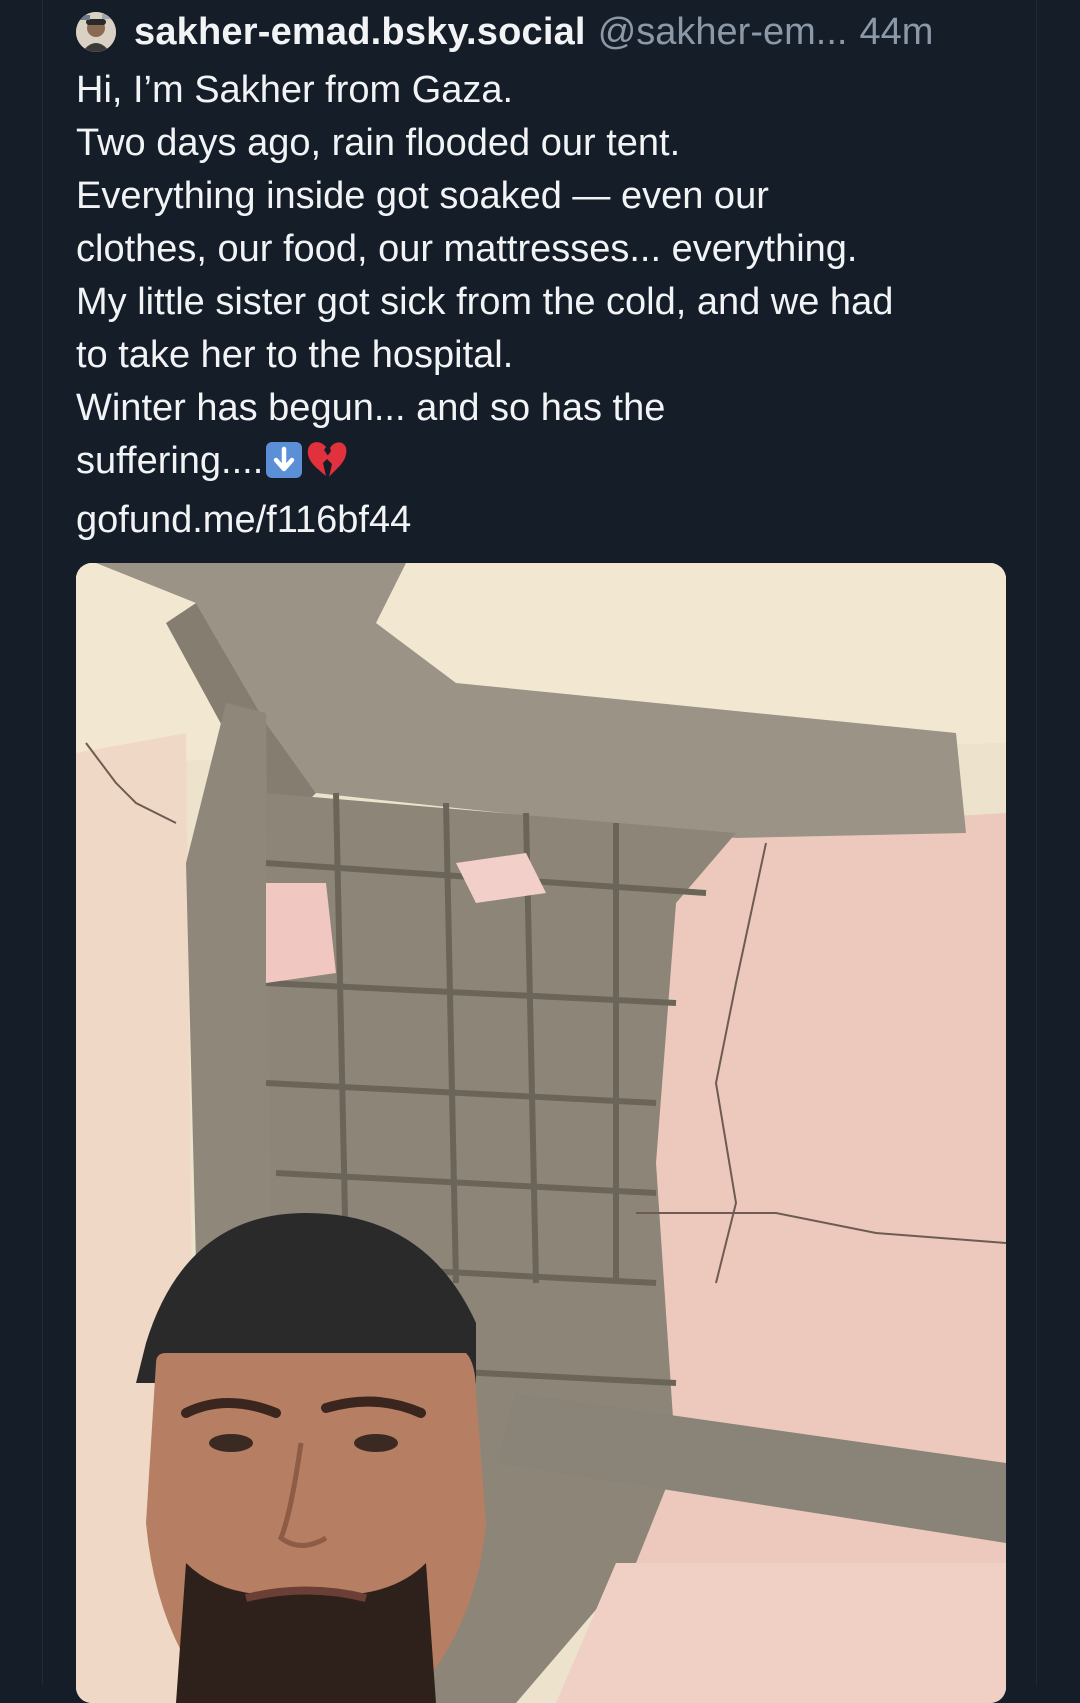 This screenshot has width=1080, height=1703. What do you see at coordinates (360, 32) in the screenshot?
I see `display-name: sakher-emad.bsky.social` at bounding box center [360, 32].